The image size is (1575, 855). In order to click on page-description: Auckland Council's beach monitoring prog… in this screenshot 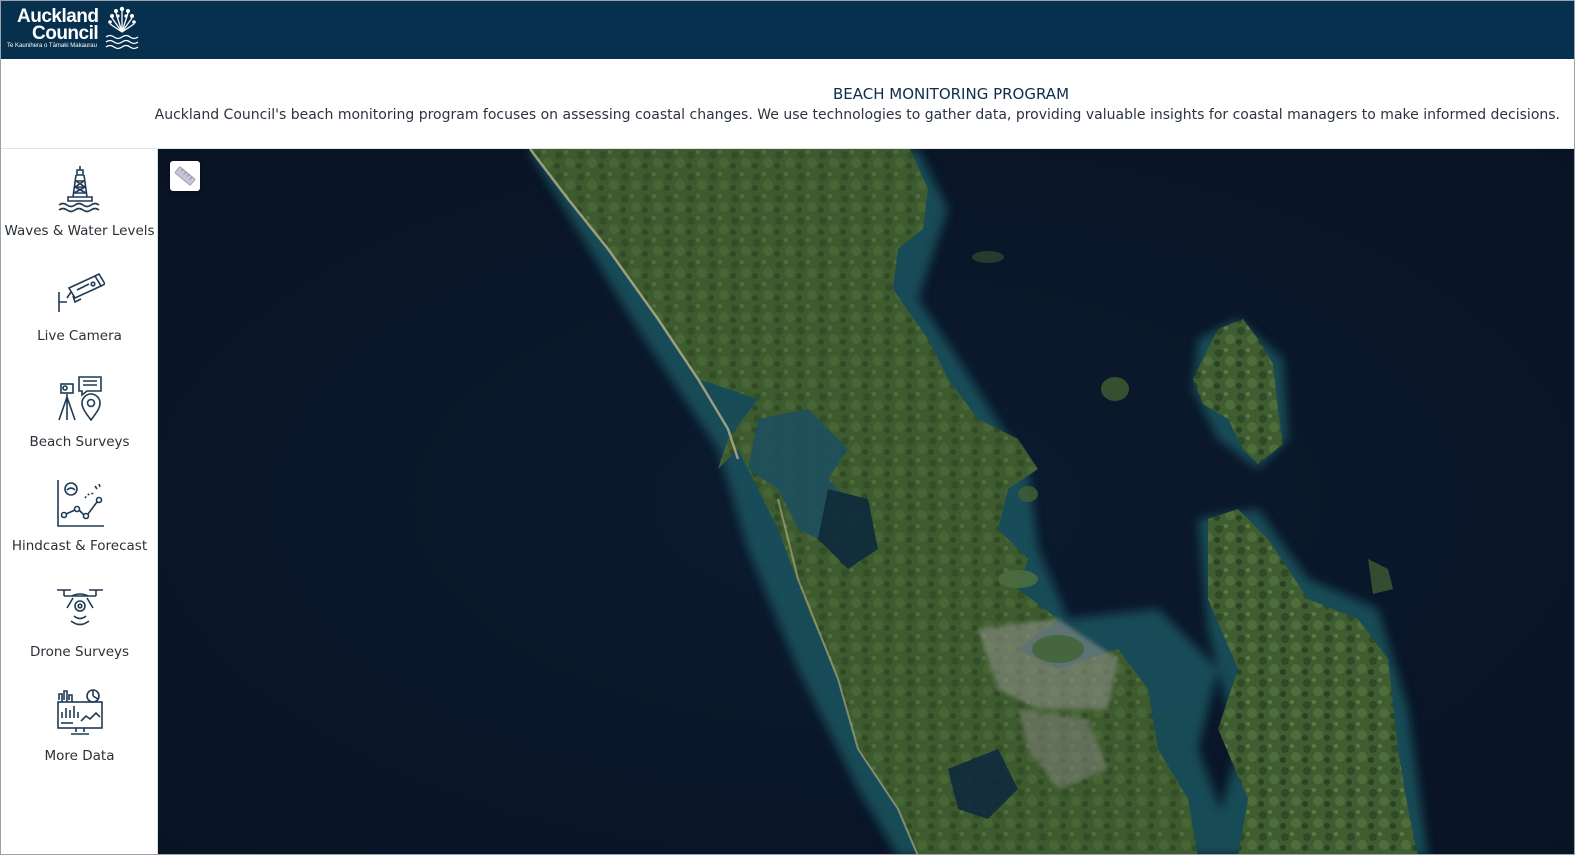, I will do `click(857, 115)`.